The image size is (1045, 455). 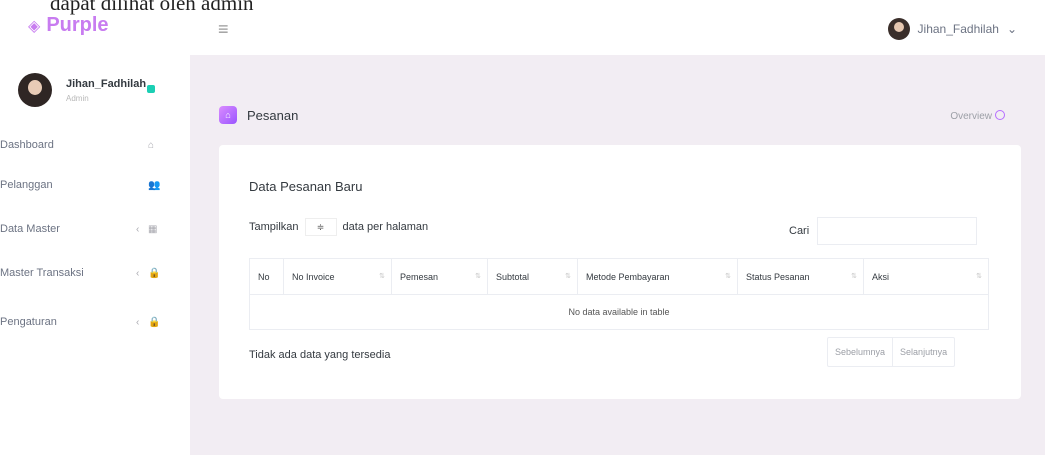 What do you see at coordinates (897, 231) in the screenshot?
I see `search-input` at bounding box center [897, 231].